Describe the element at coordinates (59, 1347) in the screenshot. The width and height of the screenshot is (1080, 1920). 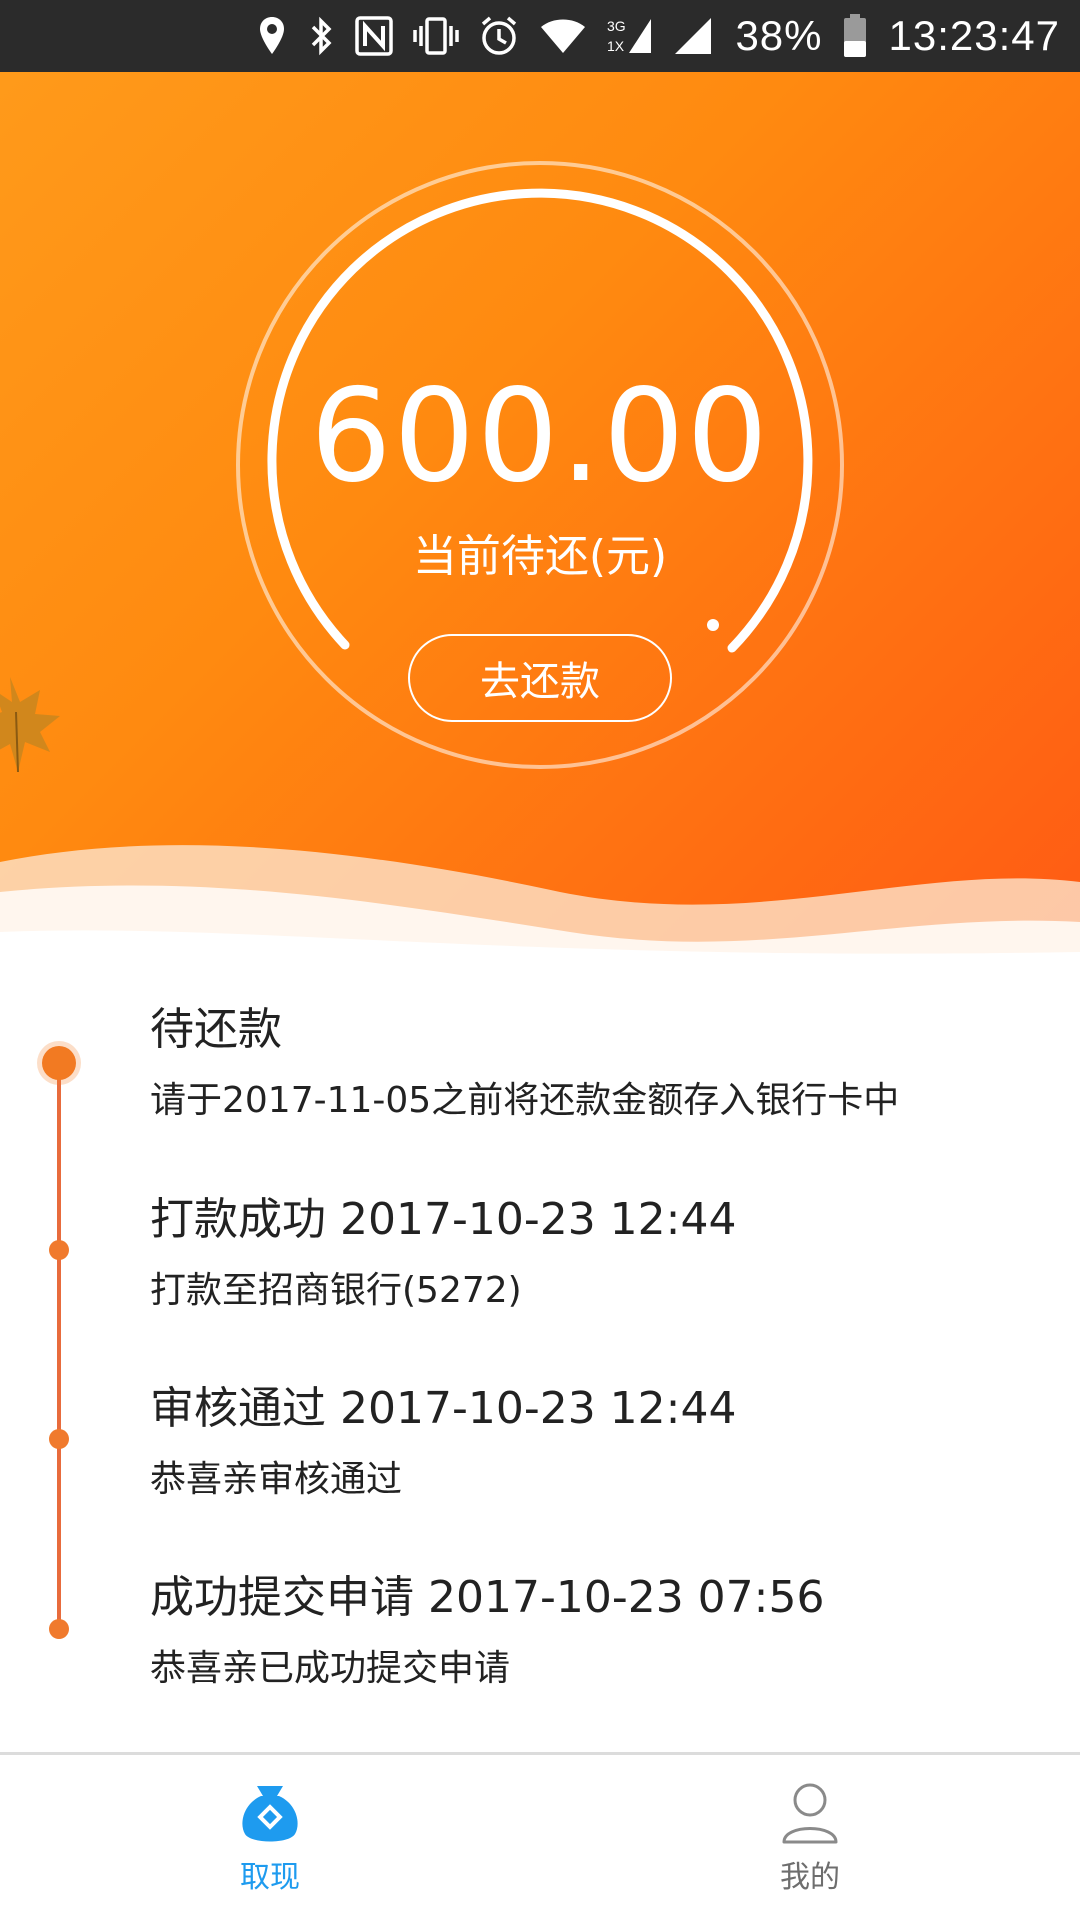
I see `timeline-line` at that location.